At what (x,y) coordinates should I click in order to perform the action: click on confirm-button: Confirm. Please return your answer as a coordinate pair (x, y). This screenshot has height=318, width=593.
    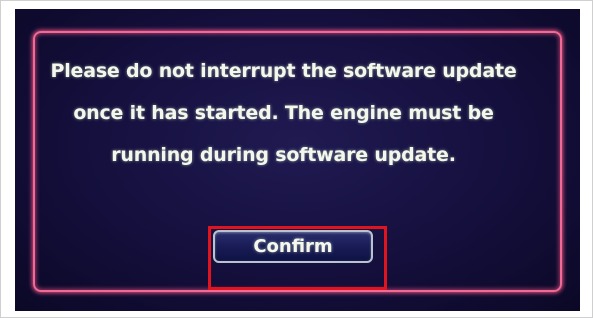
    Looking at the image, I should click on (293, 246).